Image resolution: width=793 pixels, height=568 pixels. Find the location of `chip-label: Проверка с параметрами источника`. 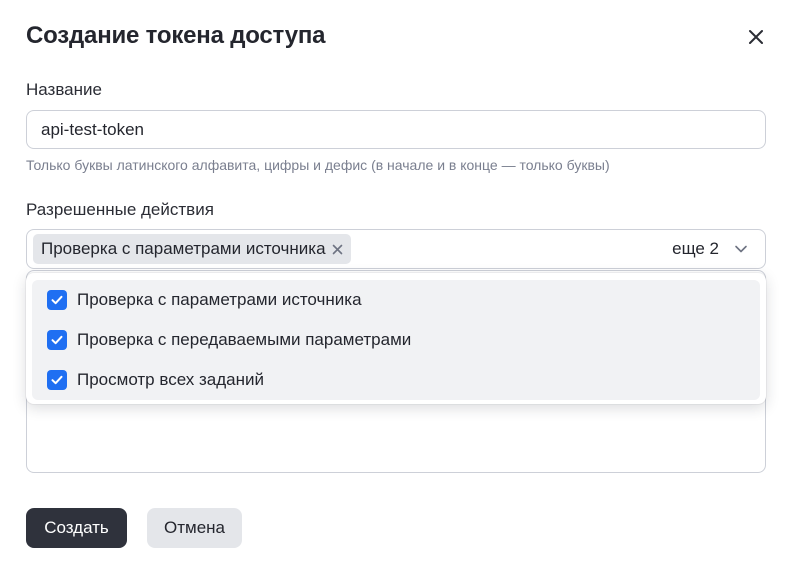

chip-label: Проверка с параметрами источника is located at coordinates (183, 248).